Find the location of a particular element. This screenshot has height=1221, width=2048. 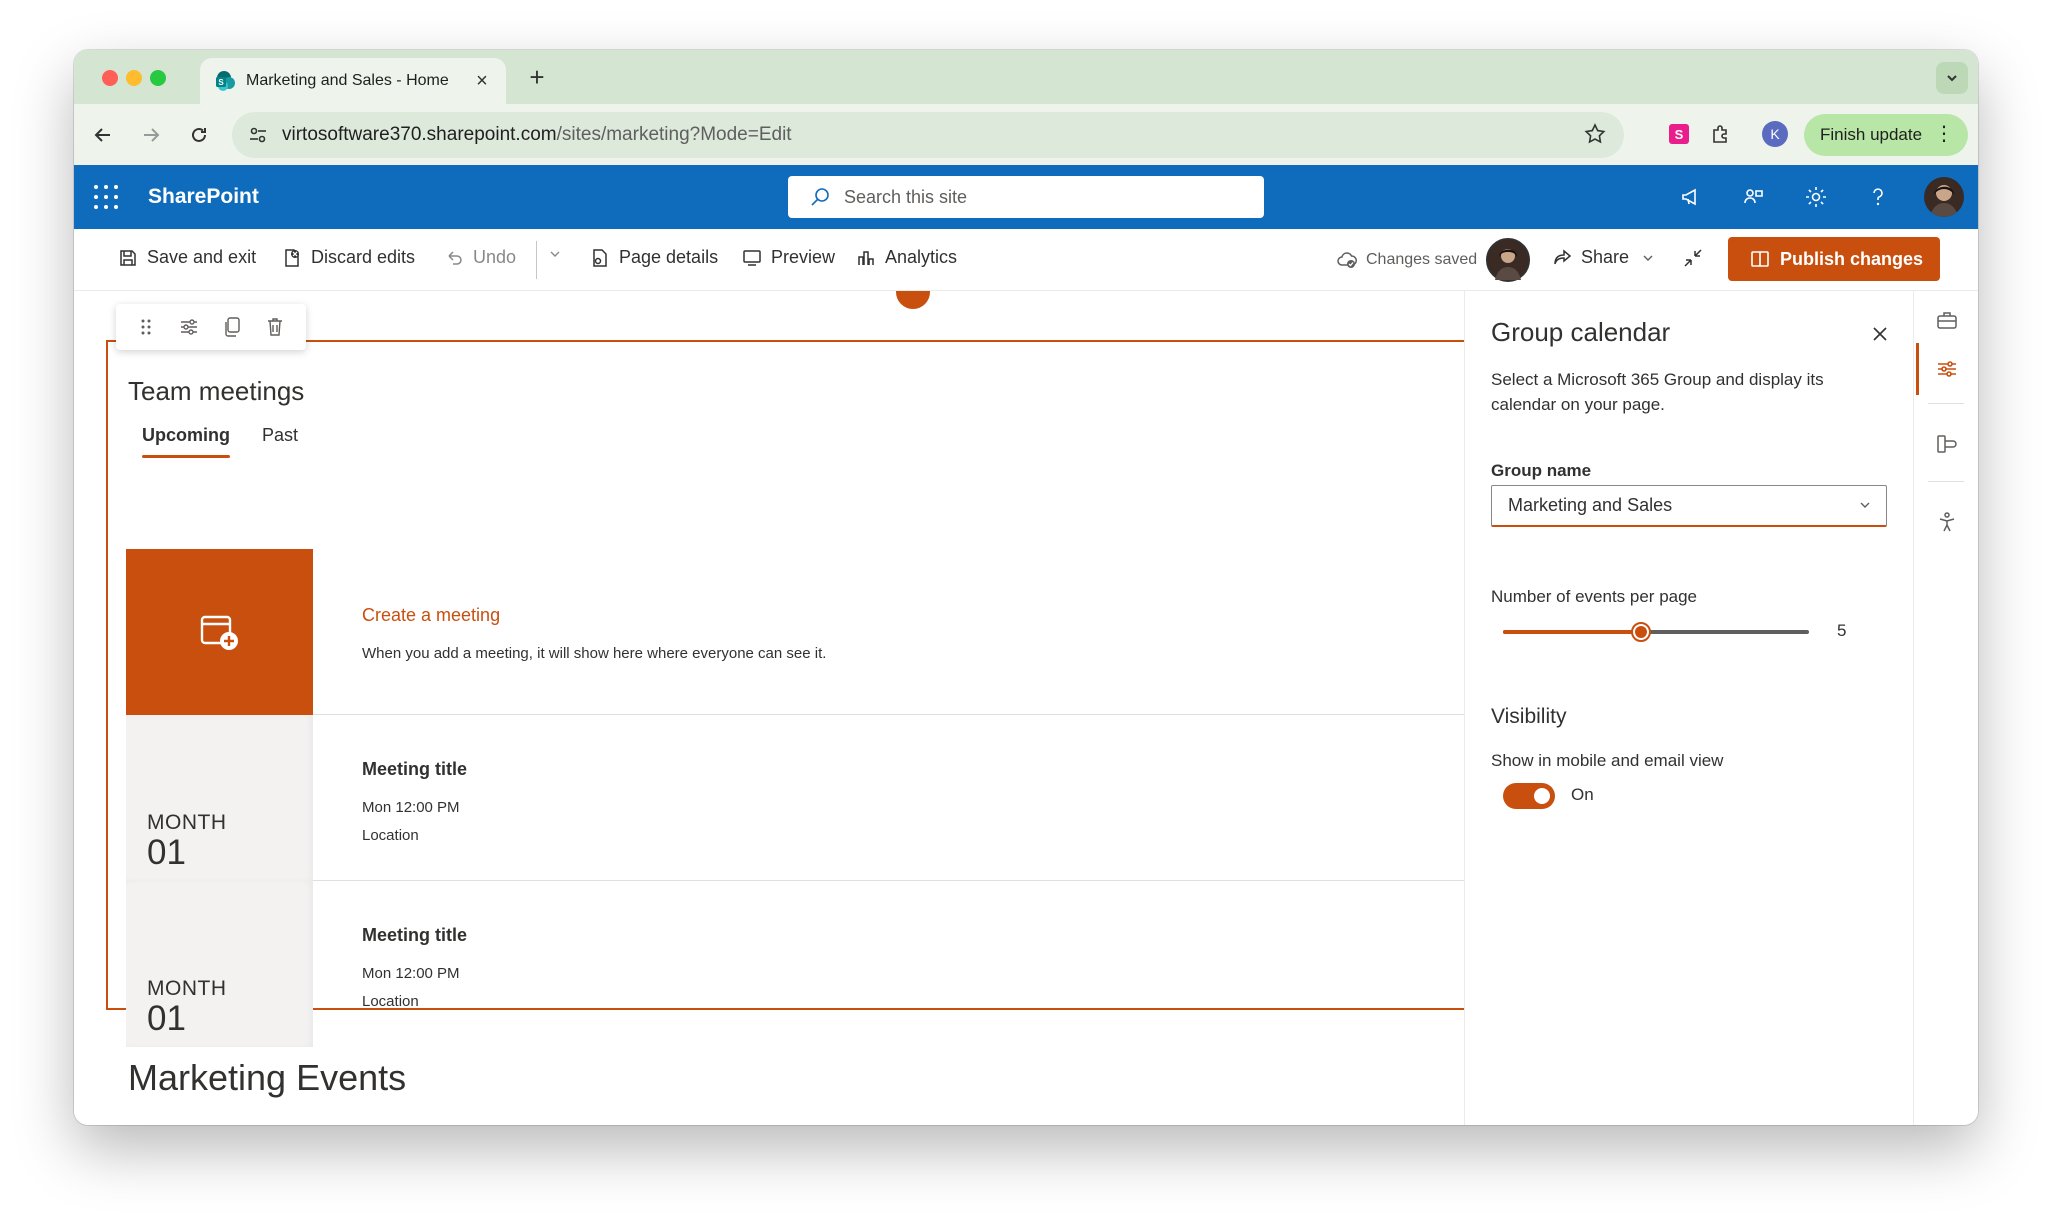

window-close-button is located at coordinates (110, 78).